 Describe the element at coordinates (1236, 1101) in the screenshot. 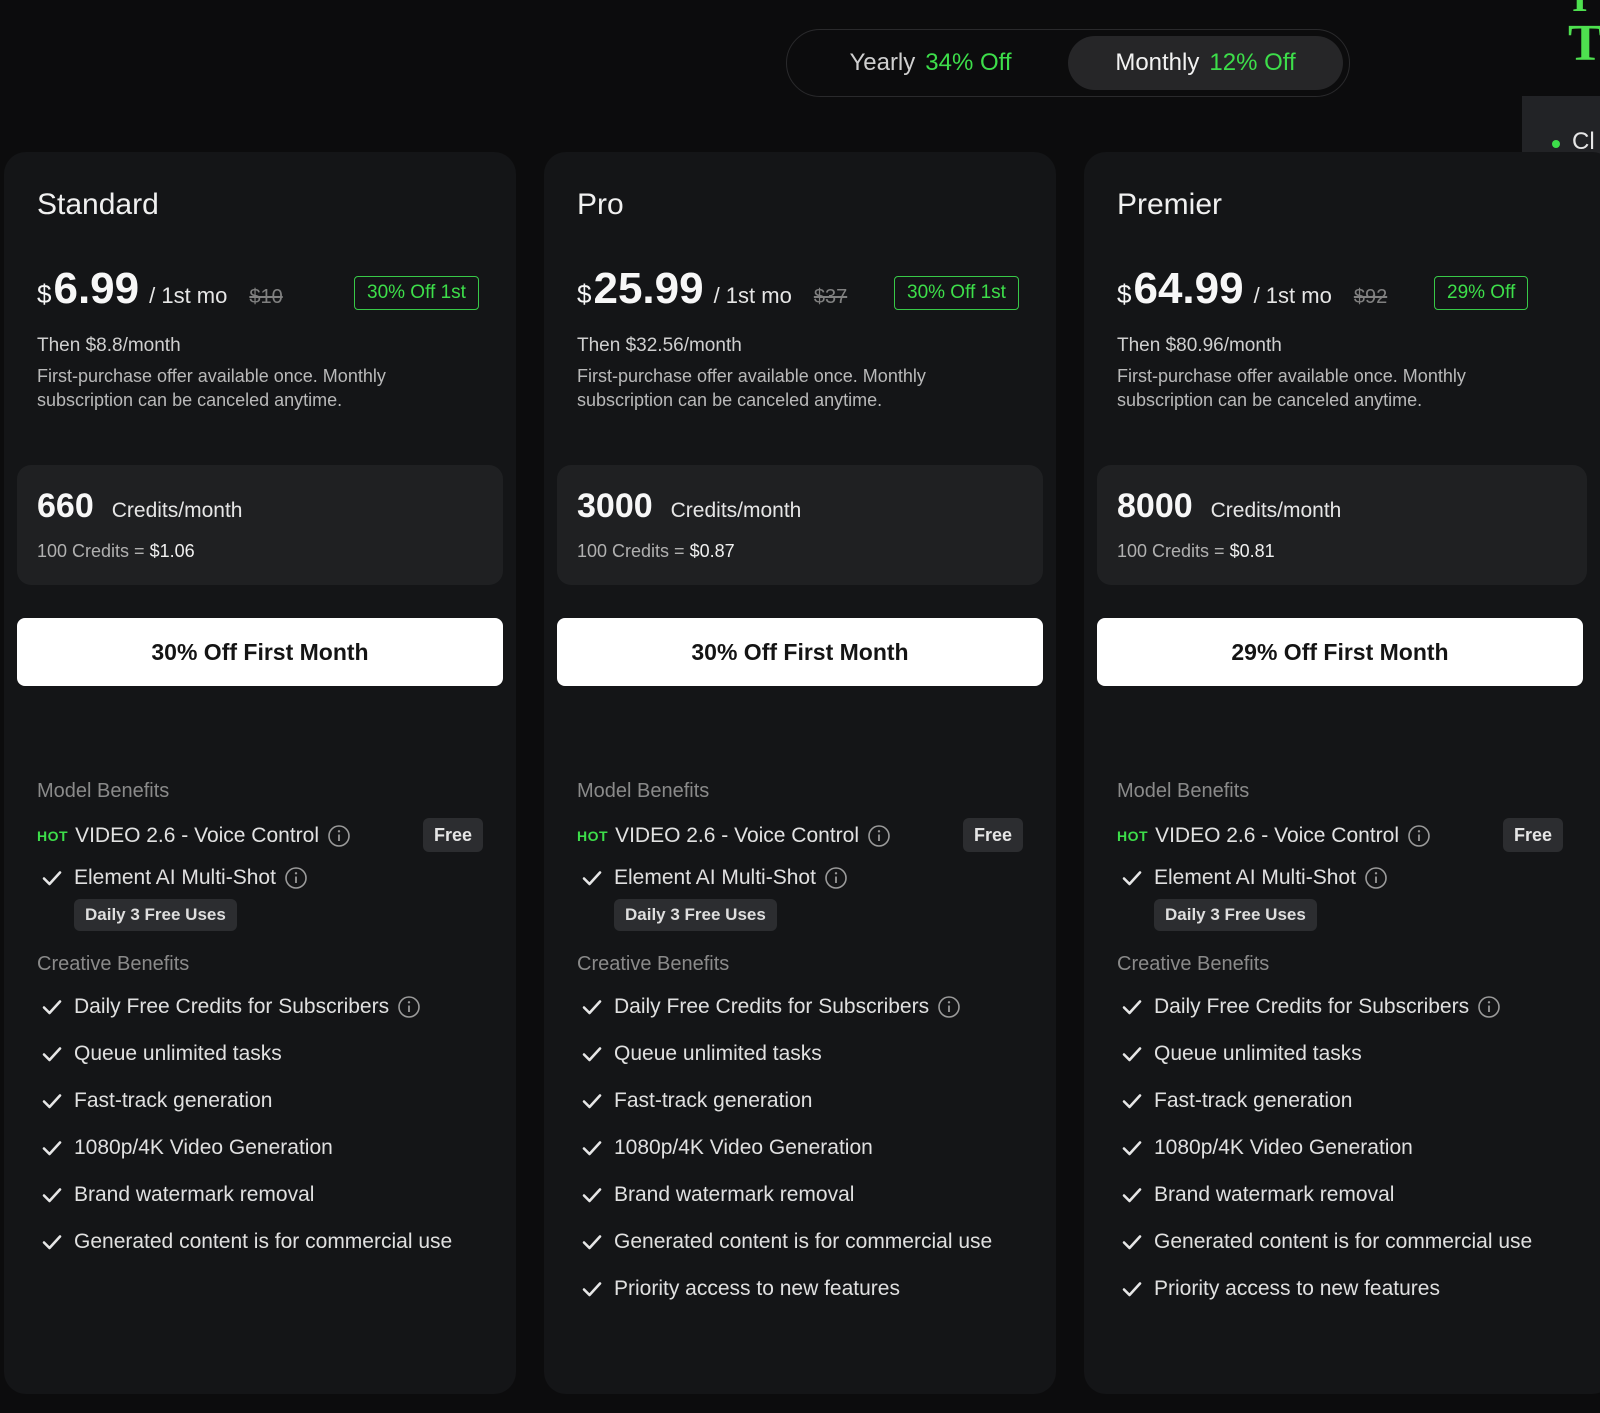

I see `feature-item: Fast-track generation` at that location.